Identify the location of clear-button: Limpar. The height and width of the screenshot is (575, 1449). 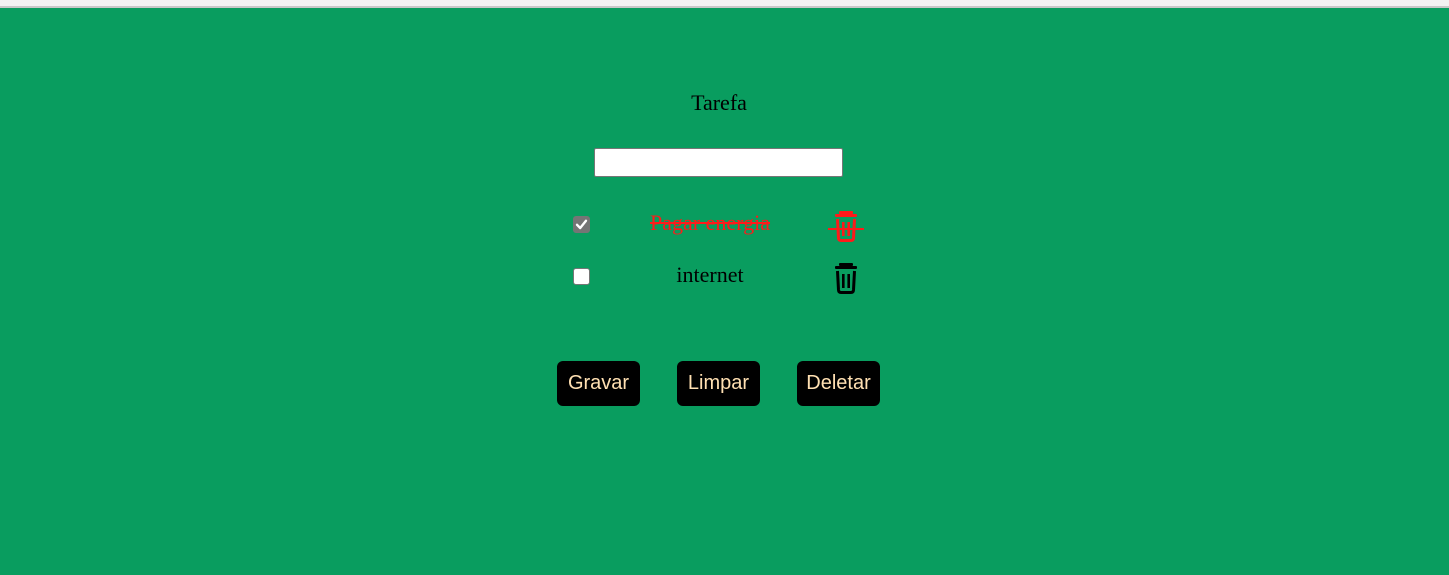
(718, 383).